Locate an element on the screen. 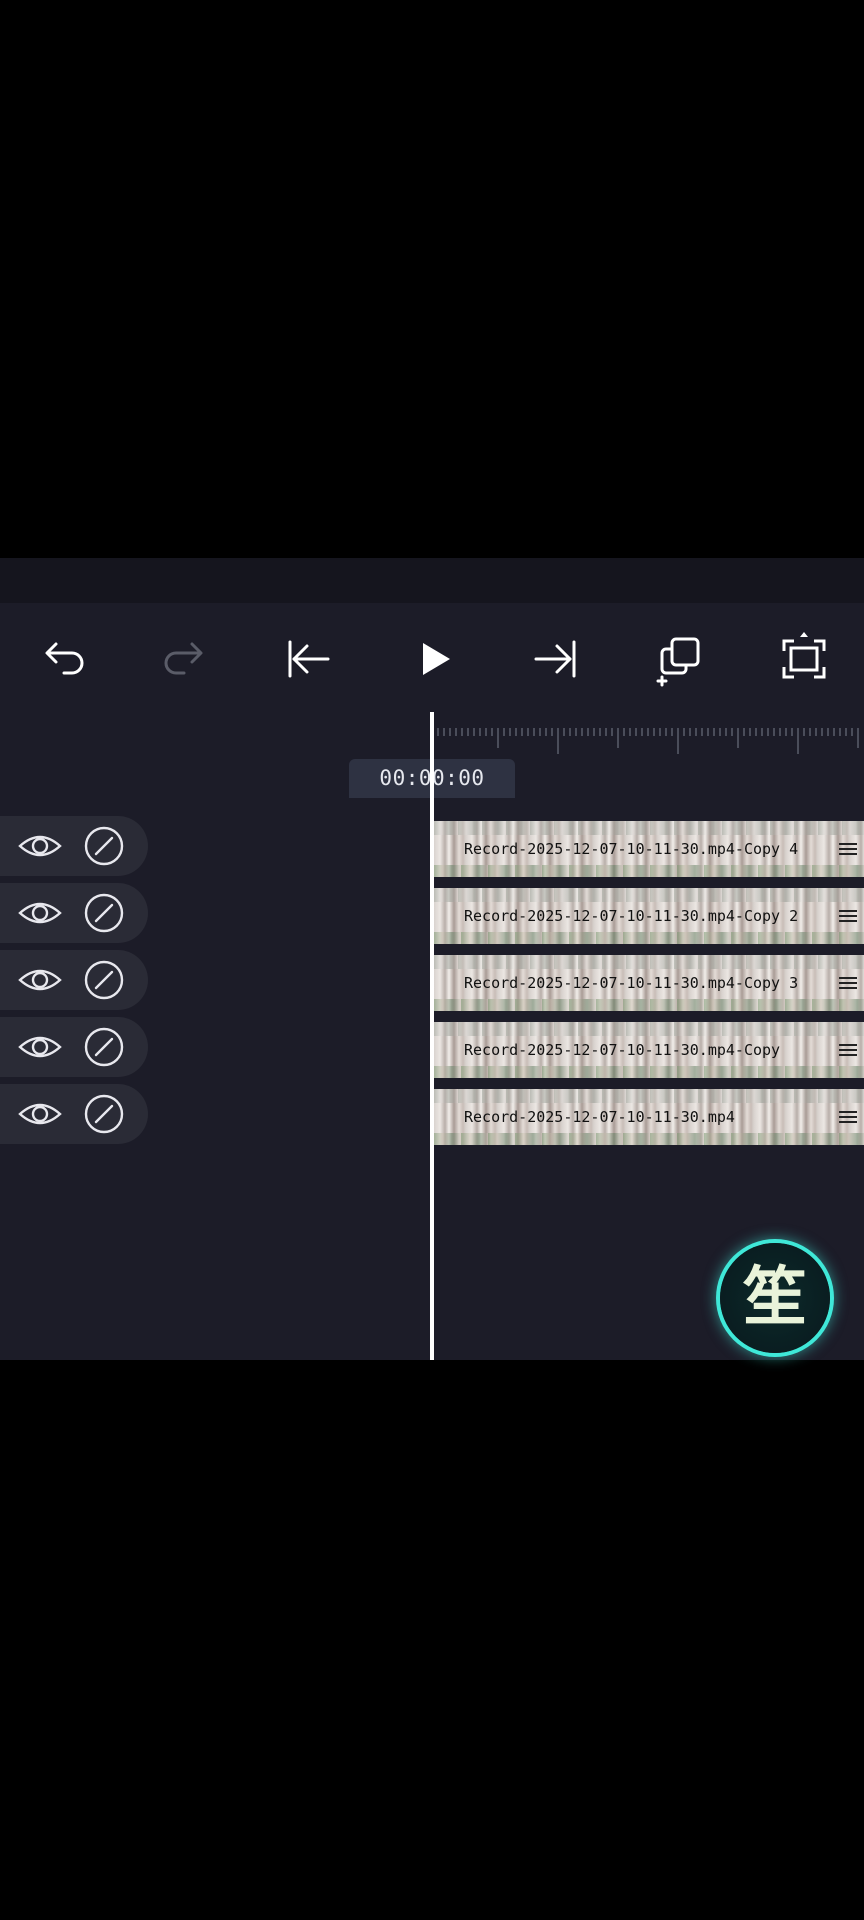 The image size is (864, 1920). redo-button is located at coordinates (186, 659).